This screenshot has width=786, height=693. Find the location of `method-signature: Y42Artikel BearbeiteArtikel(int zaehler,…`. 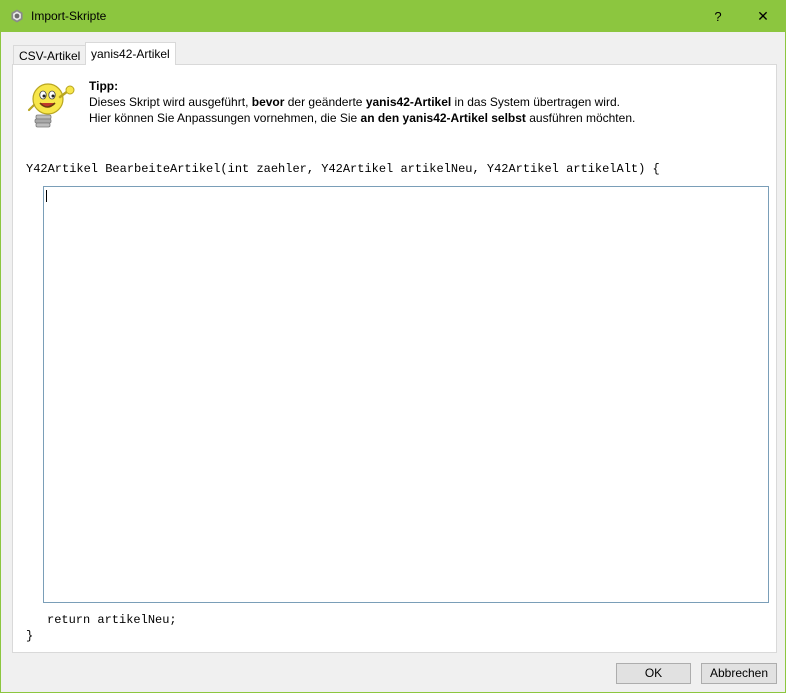

method-signature: Y42Artikel BearbeiteArtikel(int zaehler,… is located at coordinates (343, 169).